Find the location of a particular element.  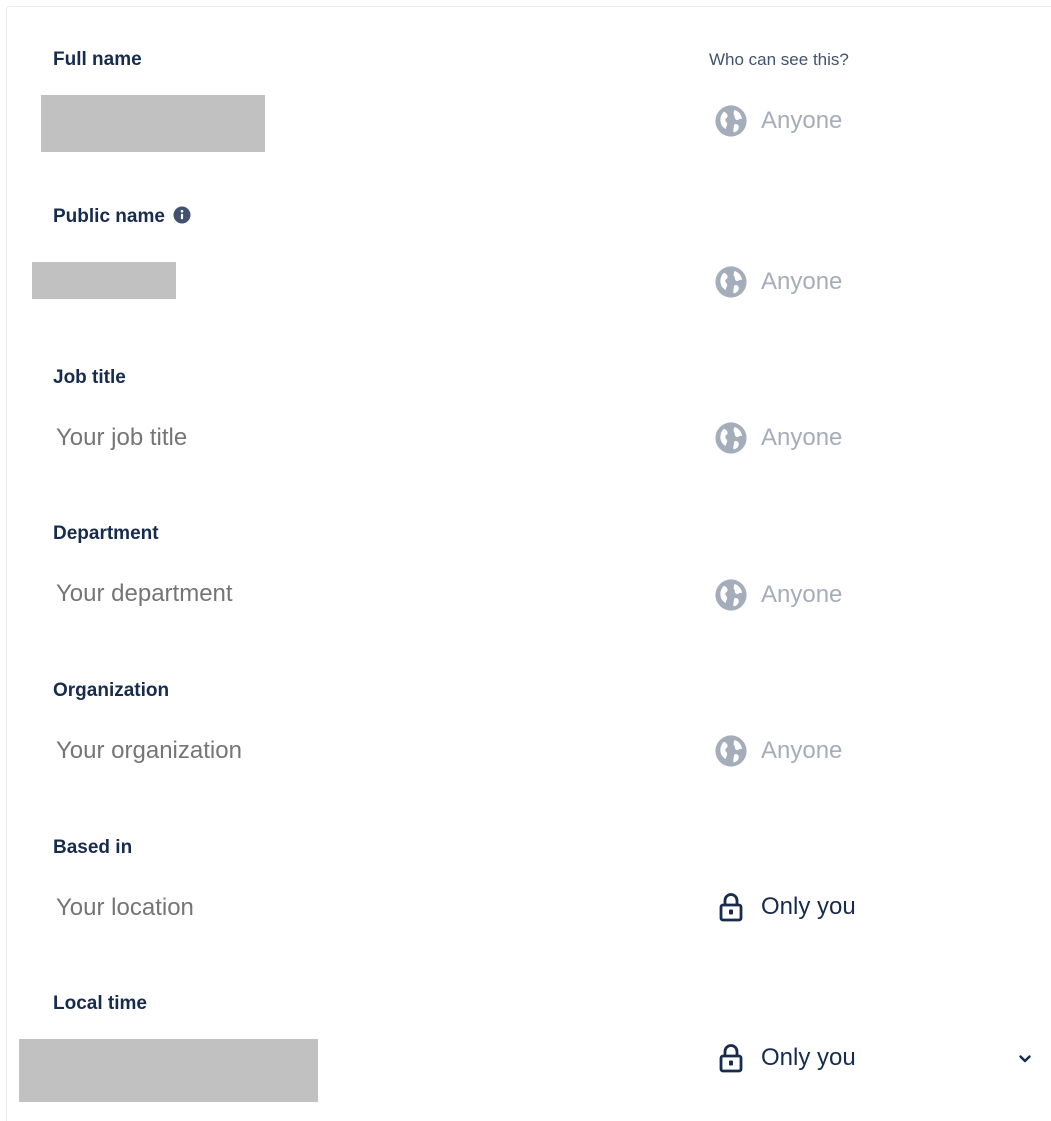

department-visibility: Anyone is located at coordinates (778, 595).